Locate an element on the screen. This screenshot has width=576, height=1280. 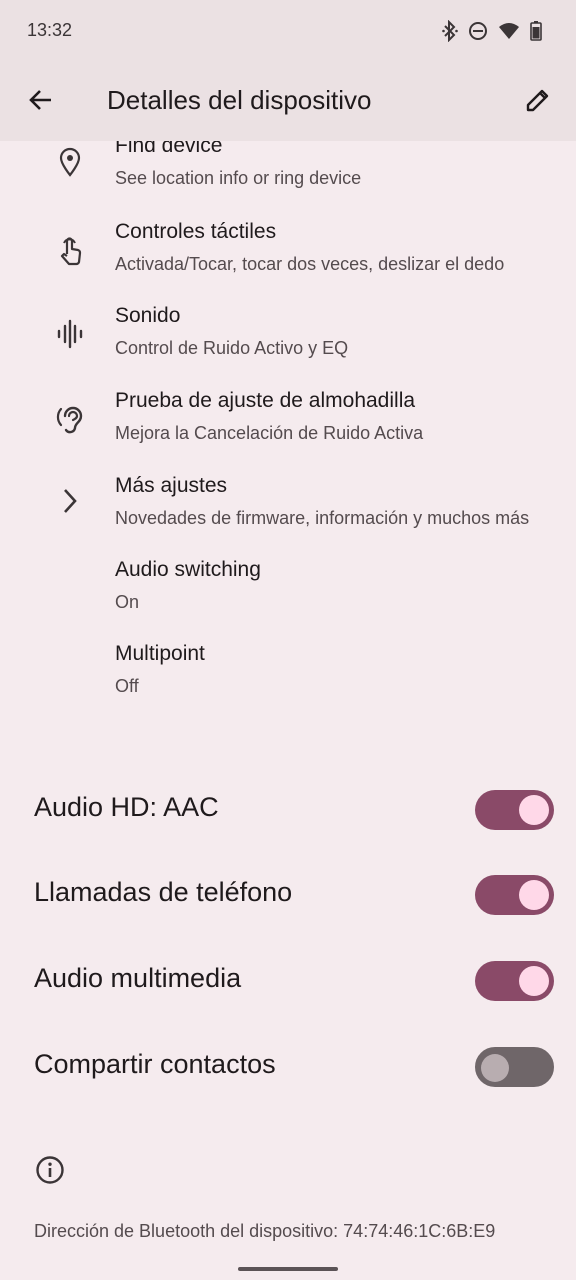
toggle-label: Audio multimedia is located at coordinates (138, 978).